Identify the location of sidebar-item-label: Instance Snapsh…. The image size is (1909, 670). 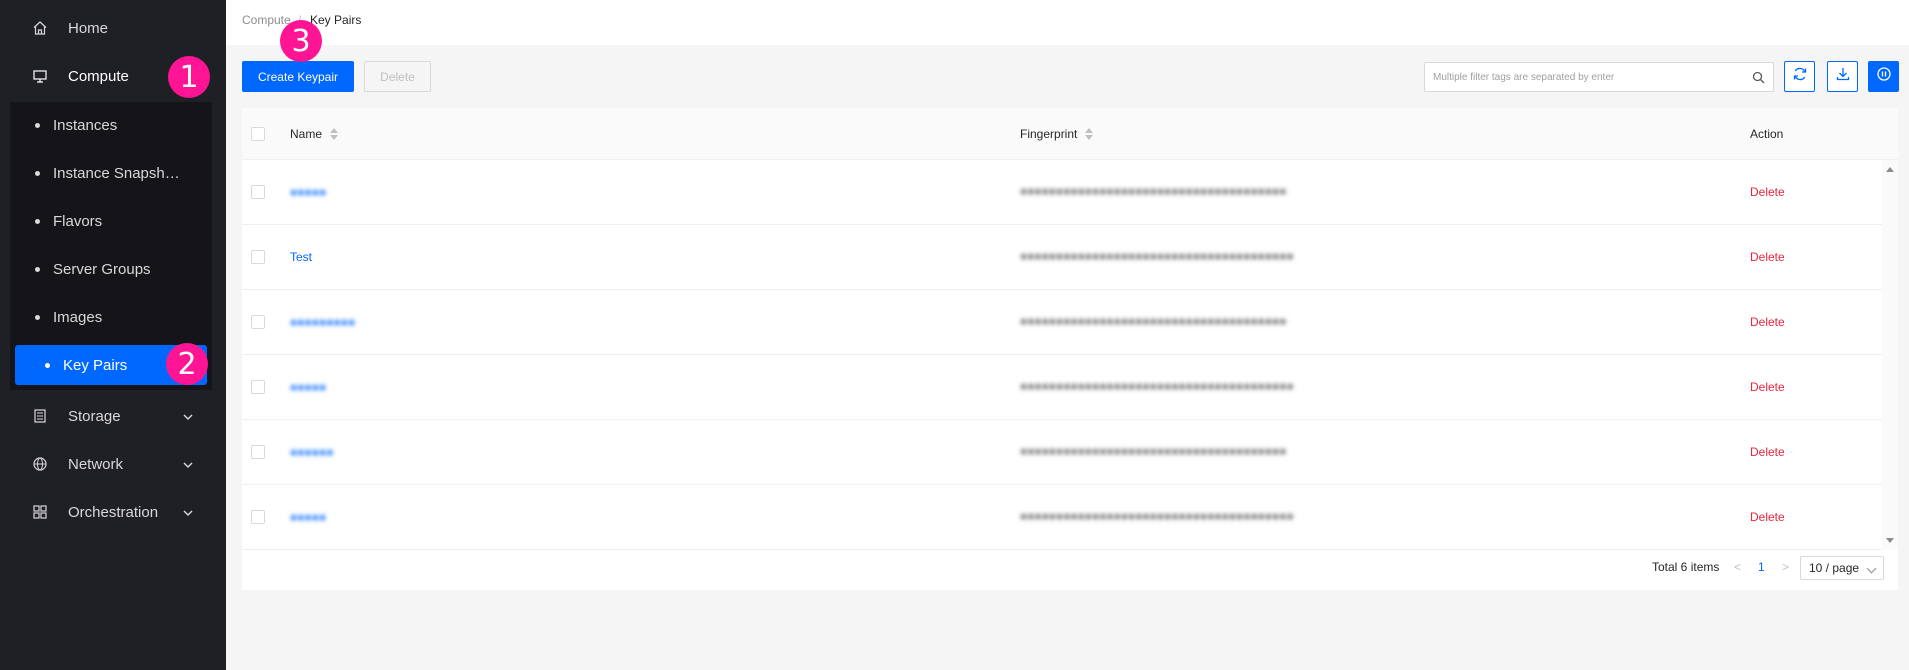
(116, 173).